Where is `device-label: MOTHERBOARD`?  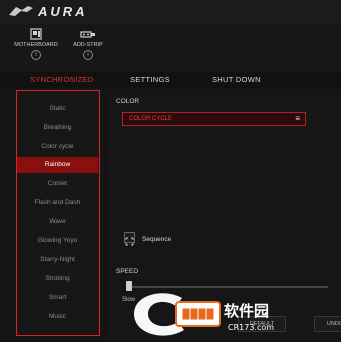 device-label: MOTHERBOARD is located at coordinates (36, 45).